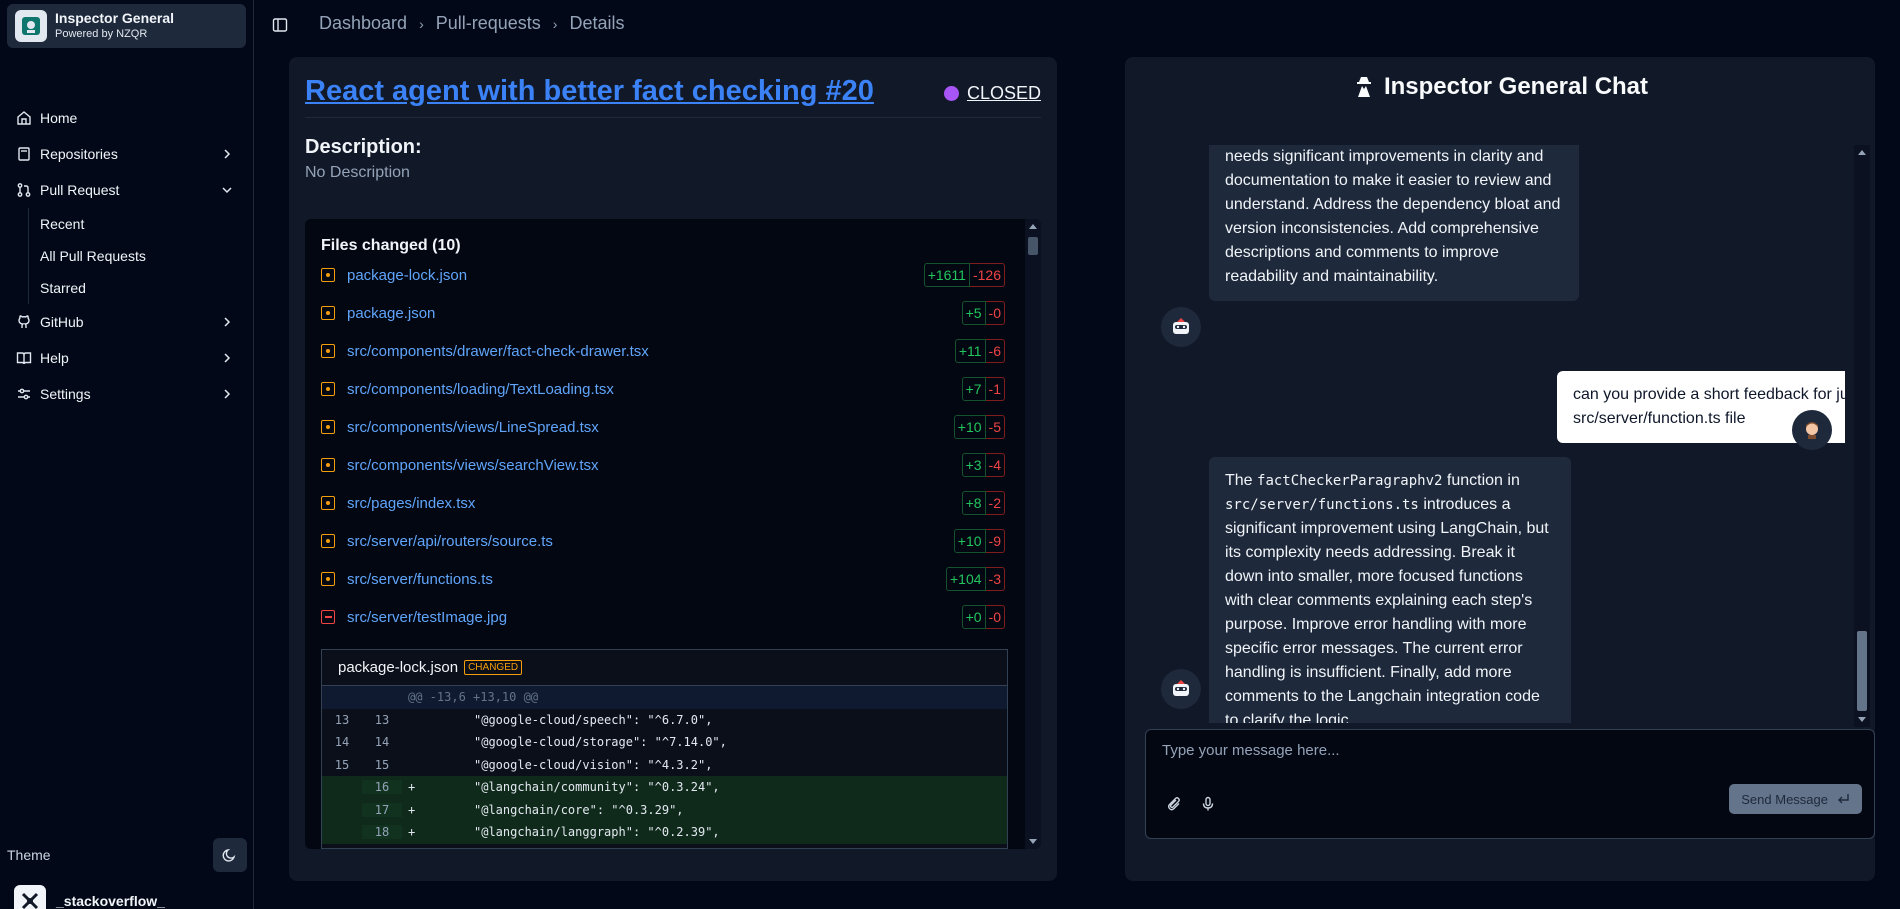 The height and width of the screenshot is (909, 1900). Describe the element at coordinates (664, 742) in the screenshot. I see `diff-line-context: 14 14 "@google-cloud/storage": "^7.14.0",` at that location.